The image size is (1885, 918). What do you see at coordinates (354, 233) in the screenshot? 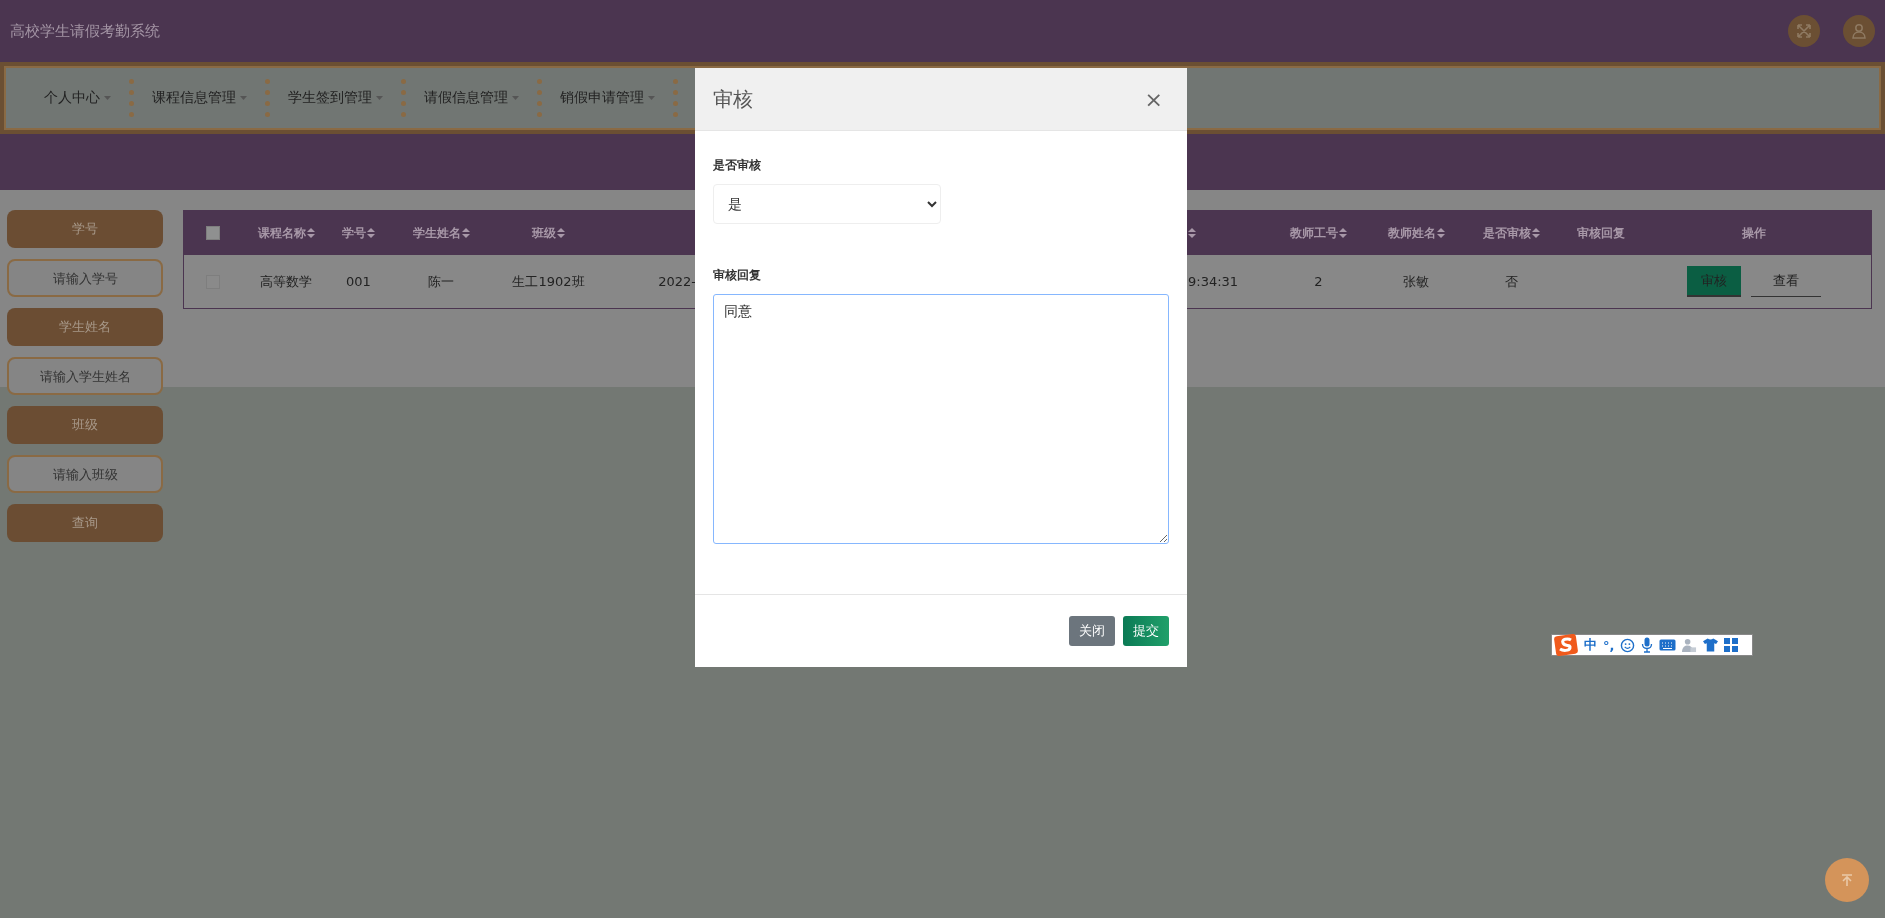
I see `column-header: 学号` at bounding box center [354, 233].